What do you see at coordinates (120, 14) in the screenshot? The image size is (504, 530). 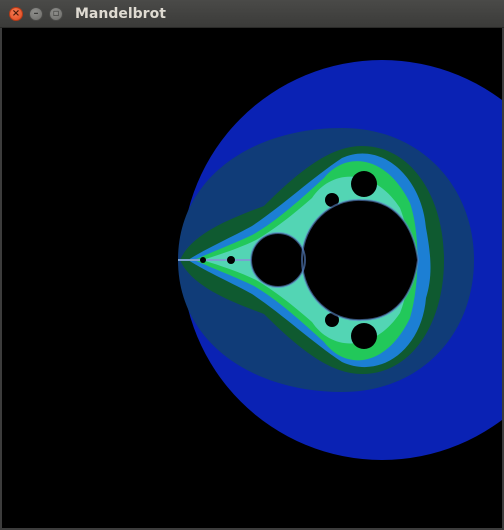 I see `window-title: Mandelbrot` at bounding box center [120, 14].